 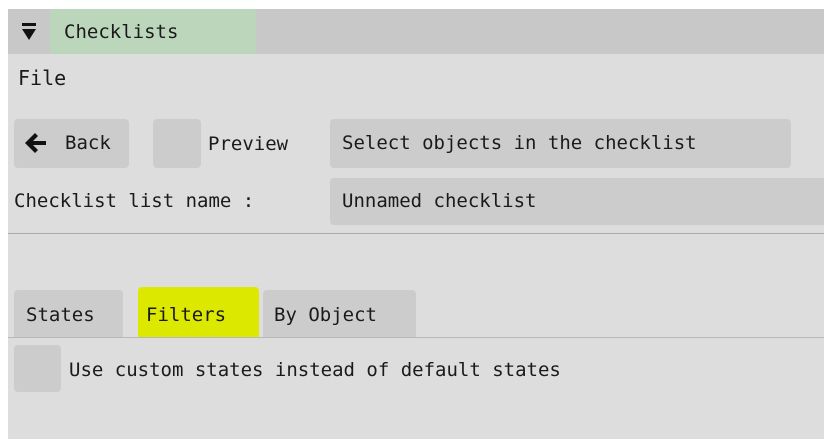 I want to click on window-title: Checklists, so click(x=121, y=32).